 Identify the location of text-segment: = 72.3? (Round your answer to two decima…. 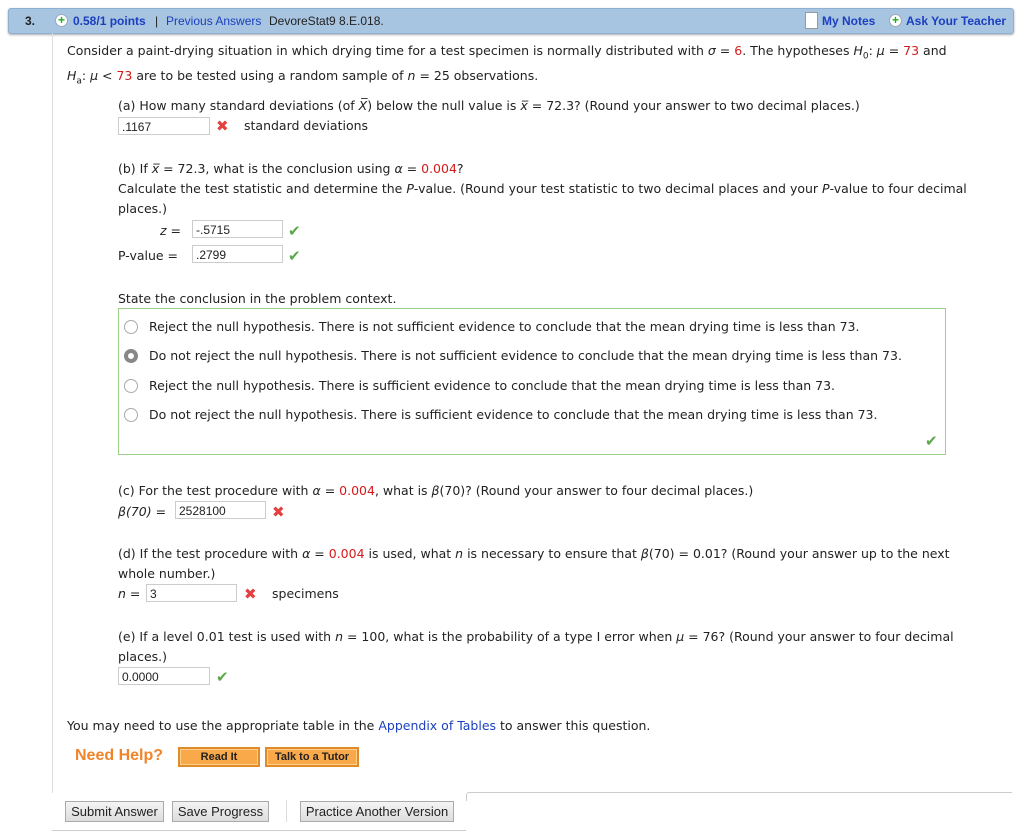
(693, 105).